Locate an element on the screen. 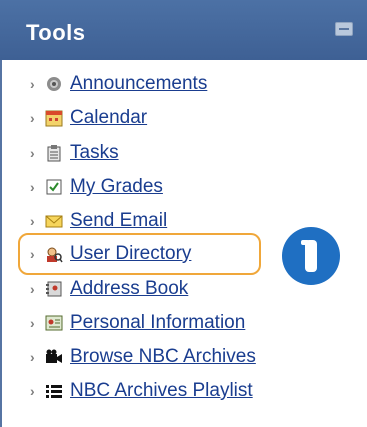 The width and height of the screenshot is (367, 427). camera-icon is located at coordinates (54, 357).